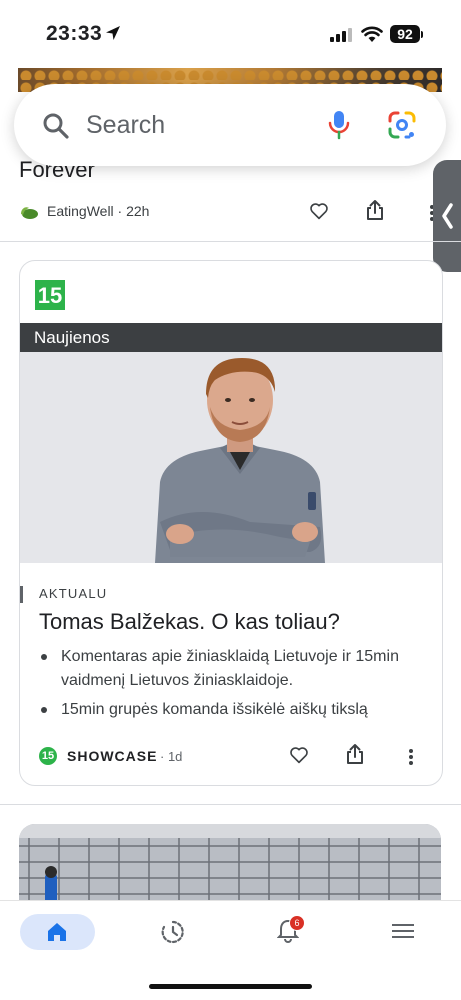  I want to click on microphone-icon, so click(339, 125).